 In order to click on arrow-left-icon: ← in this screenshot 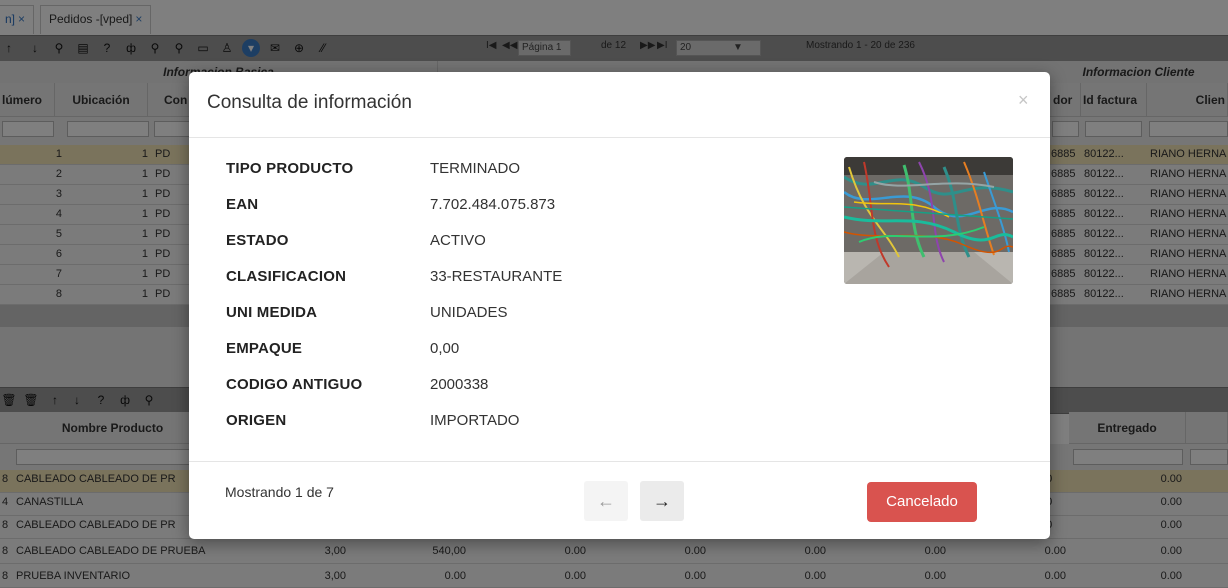, I will do `click(606, 501)`.